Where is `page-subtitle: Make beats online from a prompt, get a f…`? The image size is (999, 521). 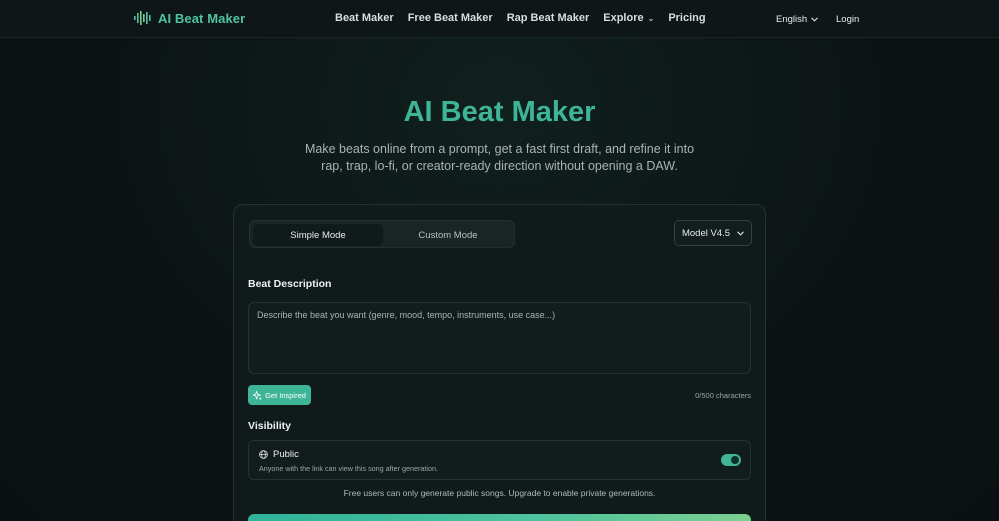
page-subtitle: Make beats online from a prompt, get a f… is located at coordinates (499, 157).